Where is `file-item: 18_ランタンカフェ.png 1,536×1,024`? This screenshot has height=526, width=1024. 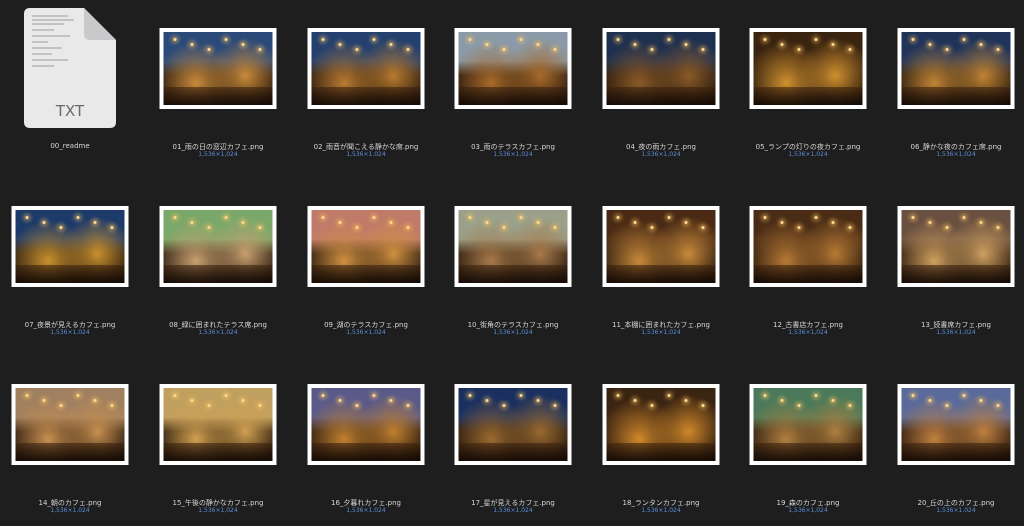 file-item: 18_ランタンカフェ.png 1,536×1,024 is located at coordinates (661, 441).